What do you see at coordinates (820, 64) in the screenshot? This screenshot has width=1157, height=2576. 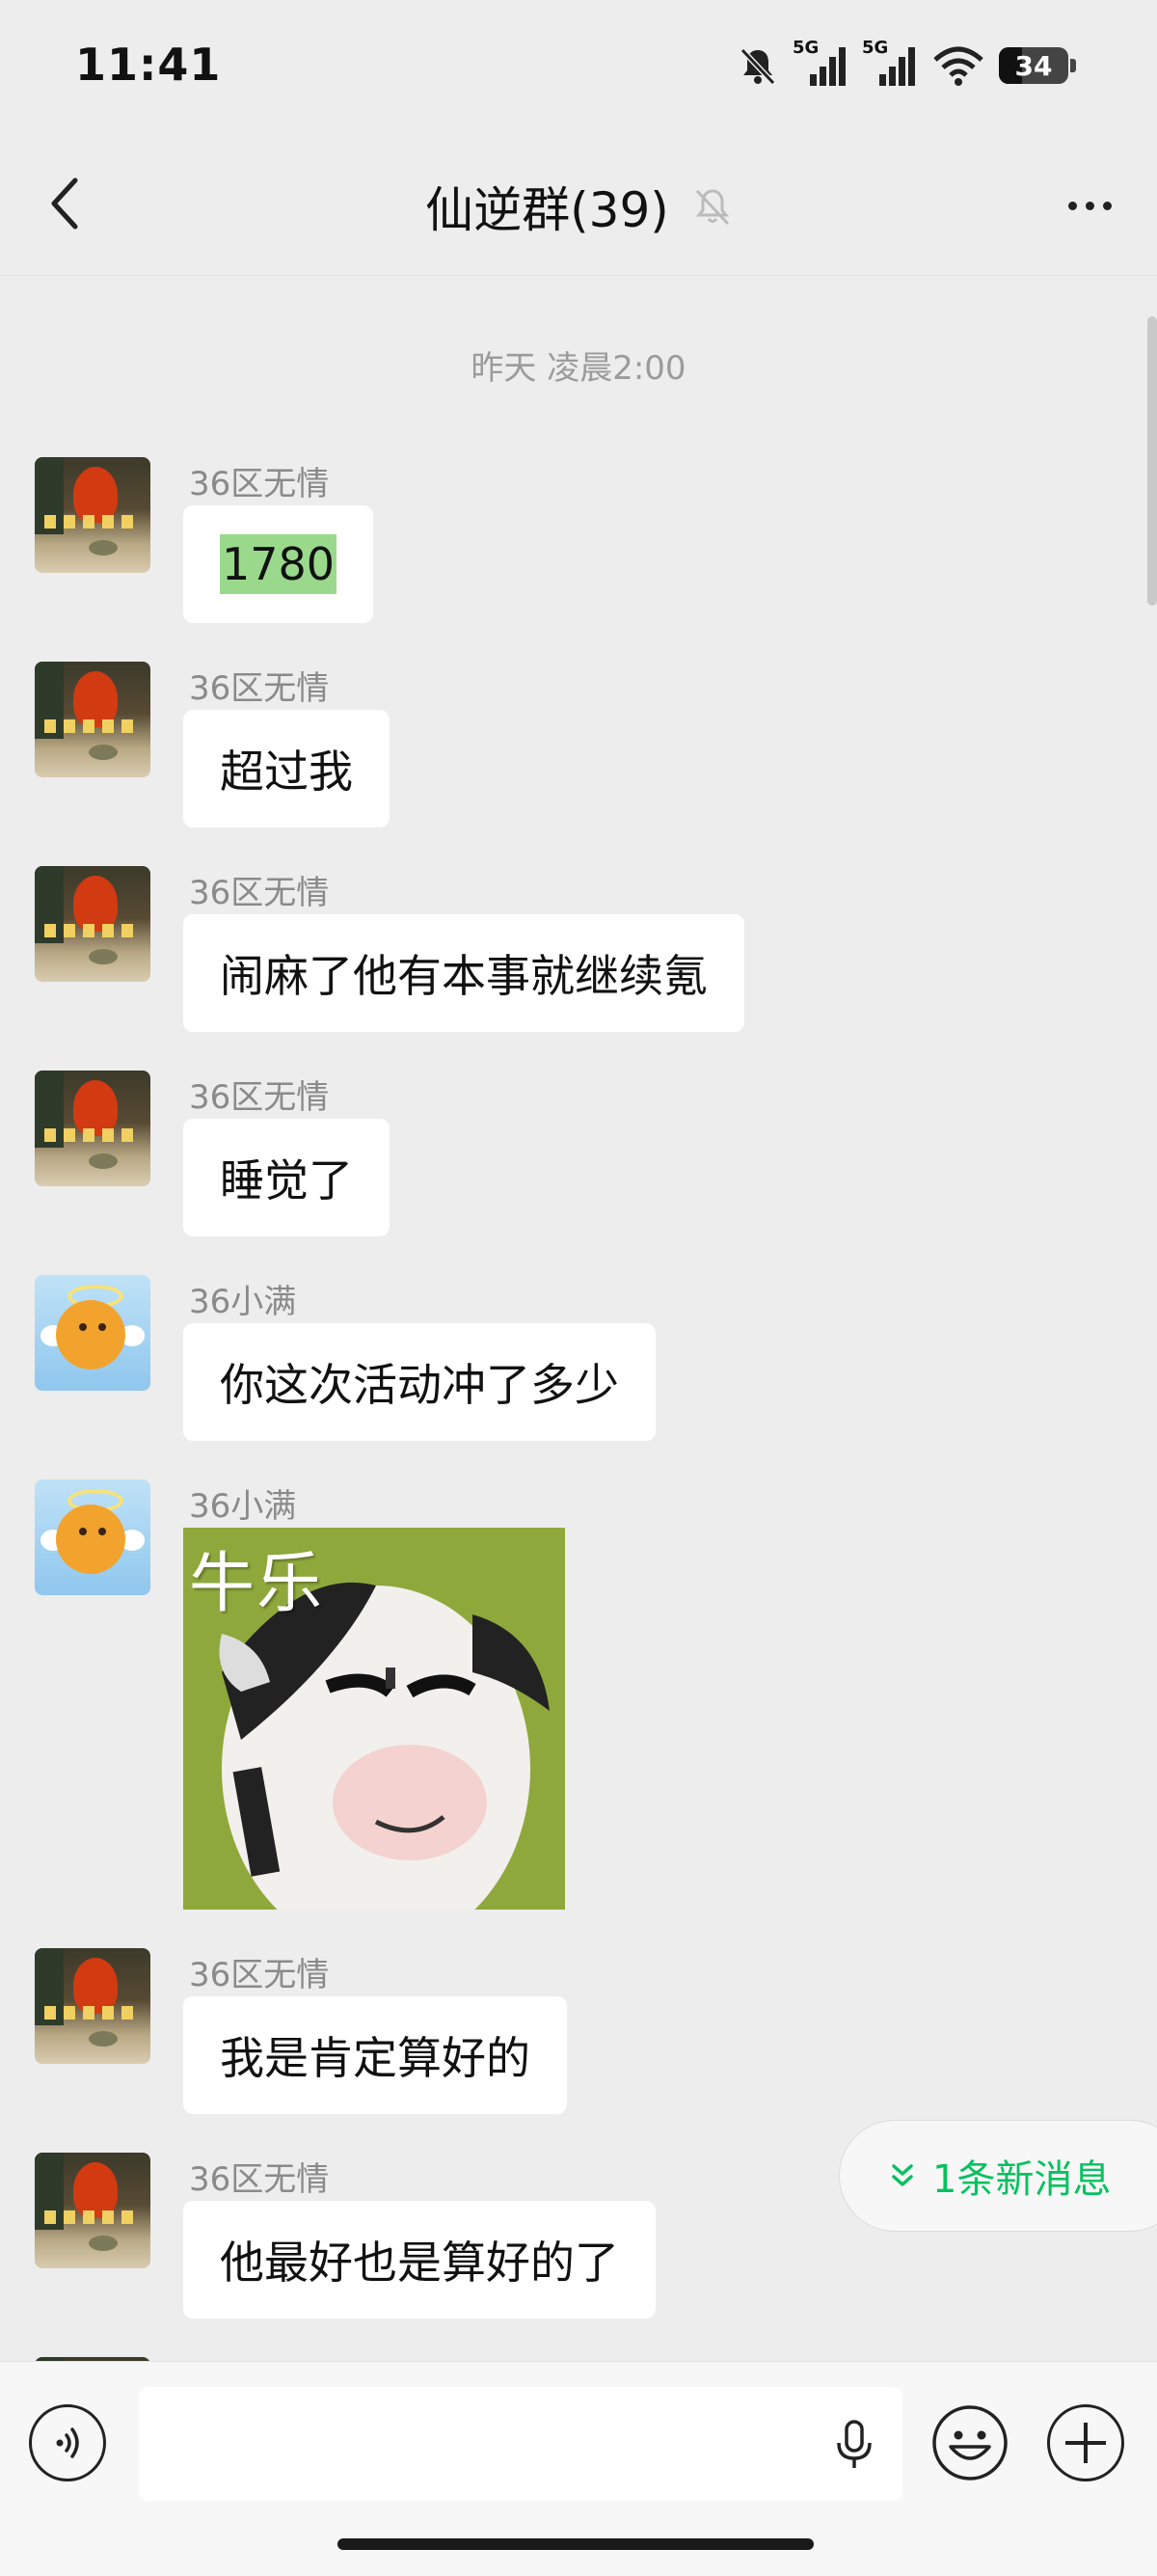 I see `signal-icon-1: 5G` at bounding box center [820, 64].